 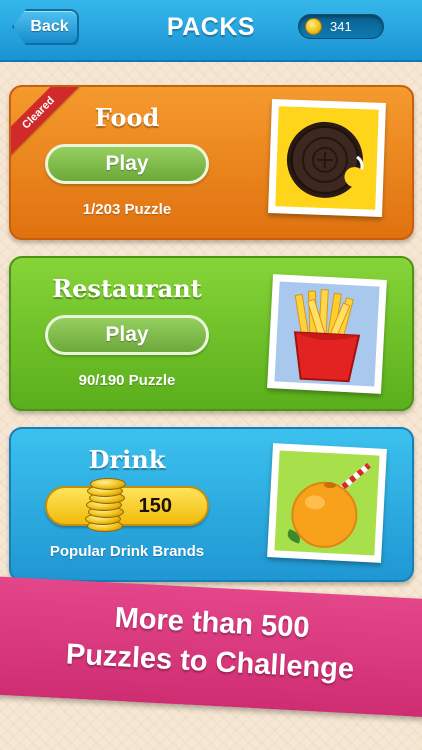 What do you see at coordinates (127, 380) in the screenshot?
I see `pack-progress: 90/190 Puzzle` at bounding box center [127, 380].